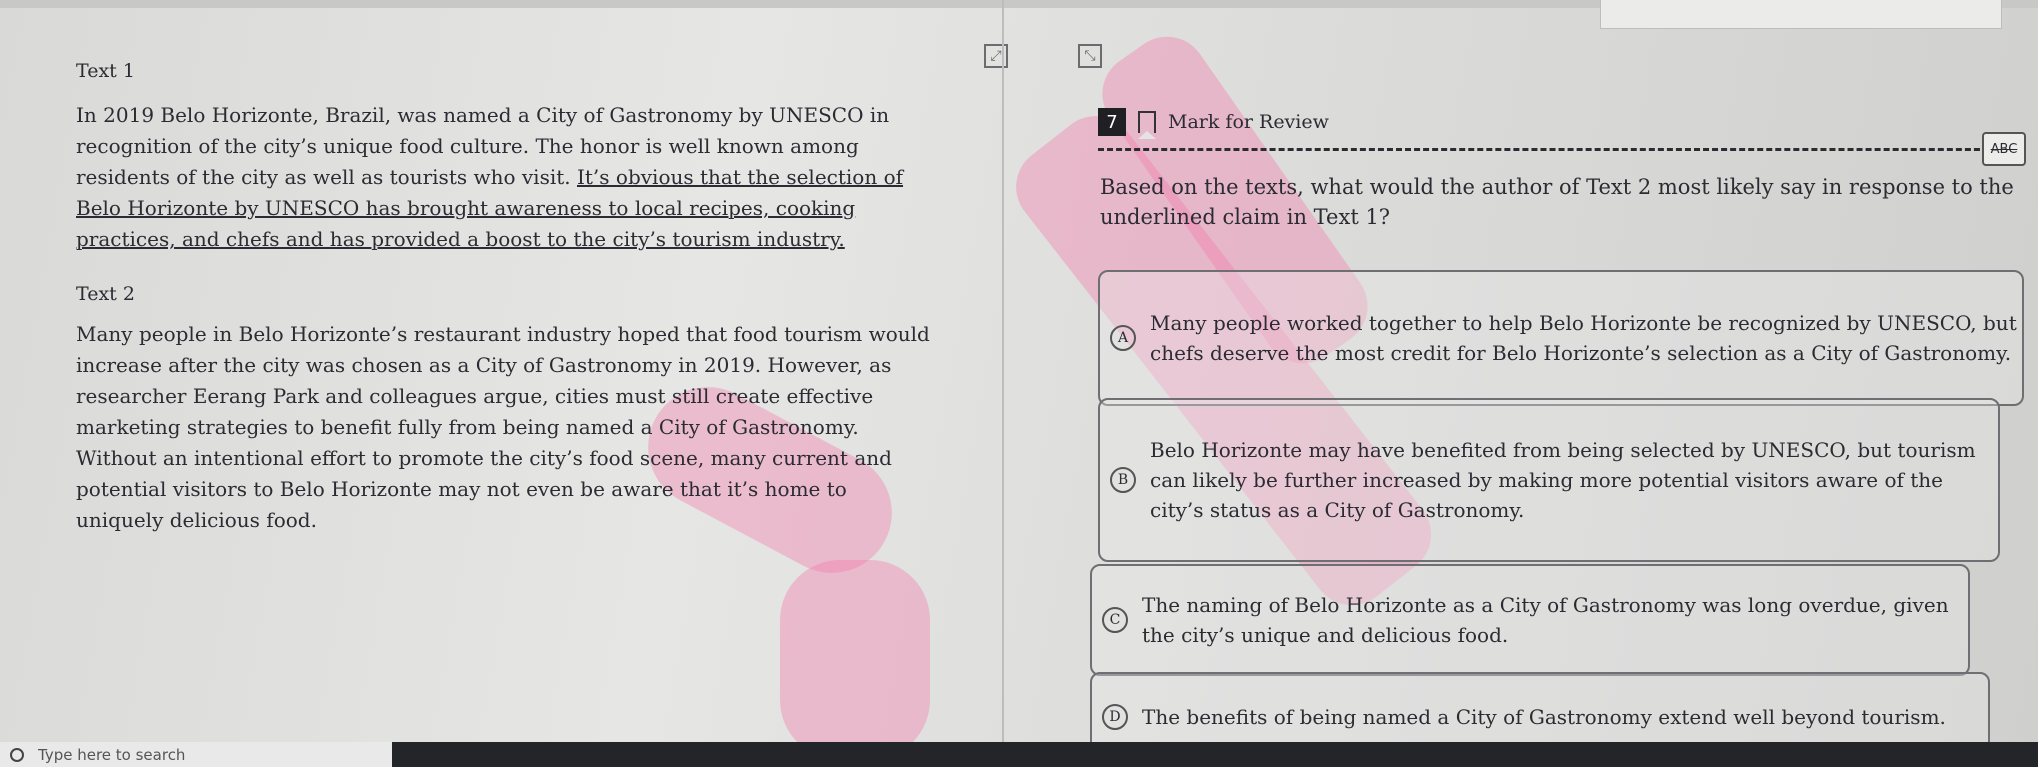  I want to click on header-divider, so click(1548, 149).